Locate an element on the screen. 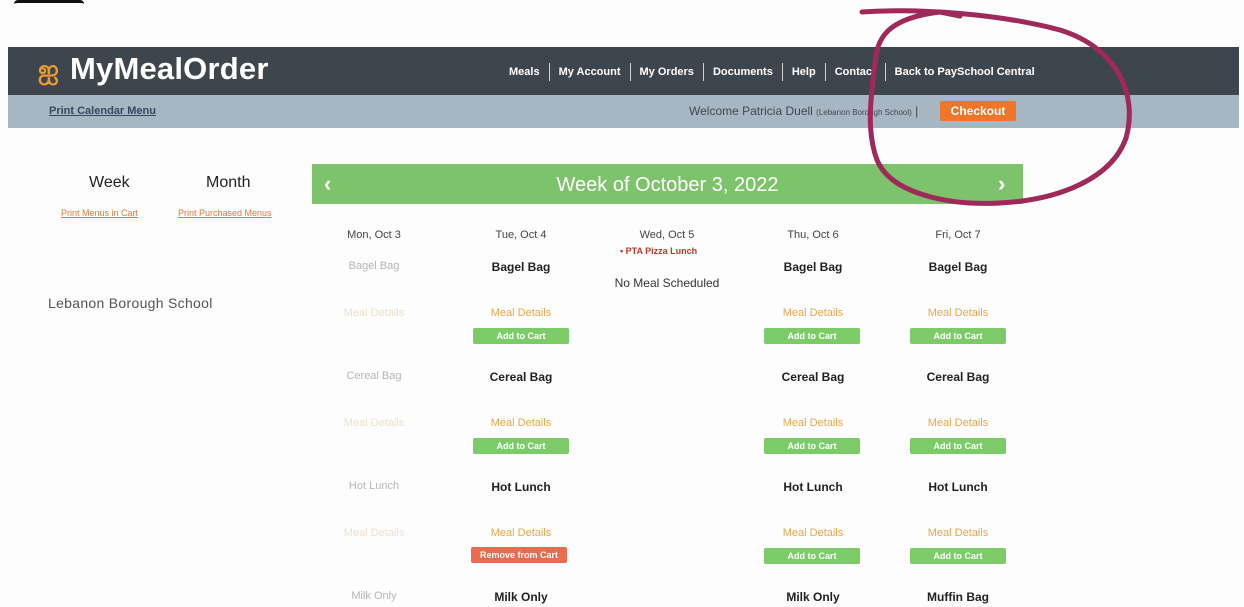 This screenshot has height=607, width=1244. week-header-bar: ‹ Week of October 3, 2022 › is located at coordinates (667, 184).